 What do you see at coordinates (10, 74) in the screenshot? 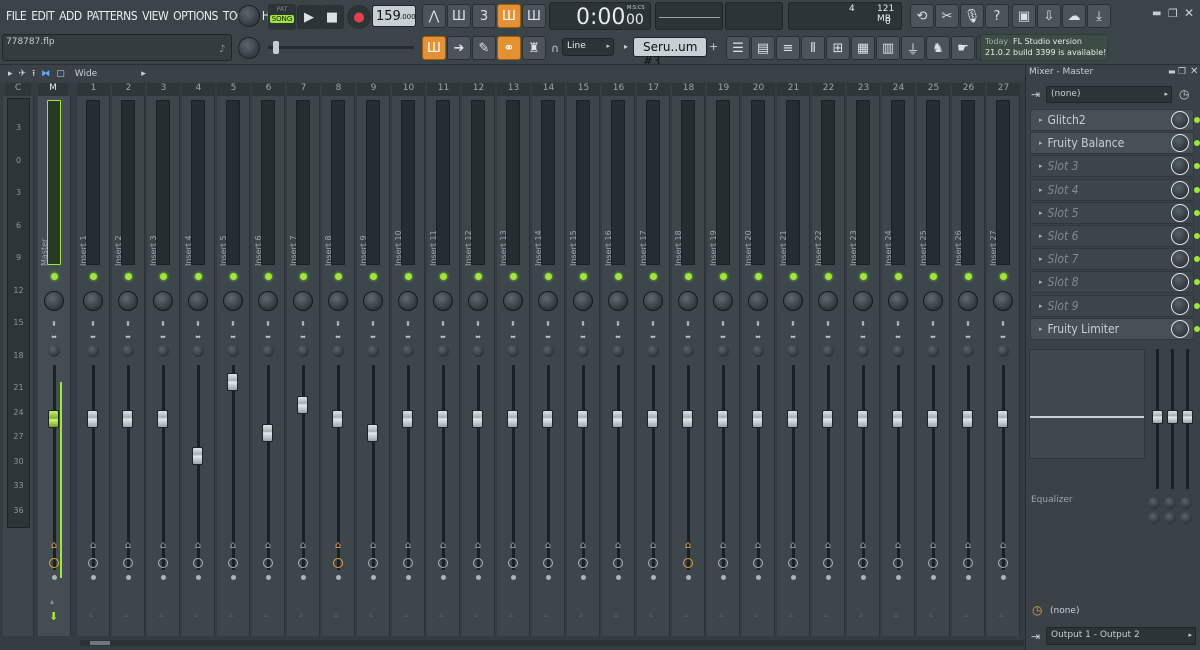
I see `menu-arrow-icon: ▸` at bounding box center [10, 74].